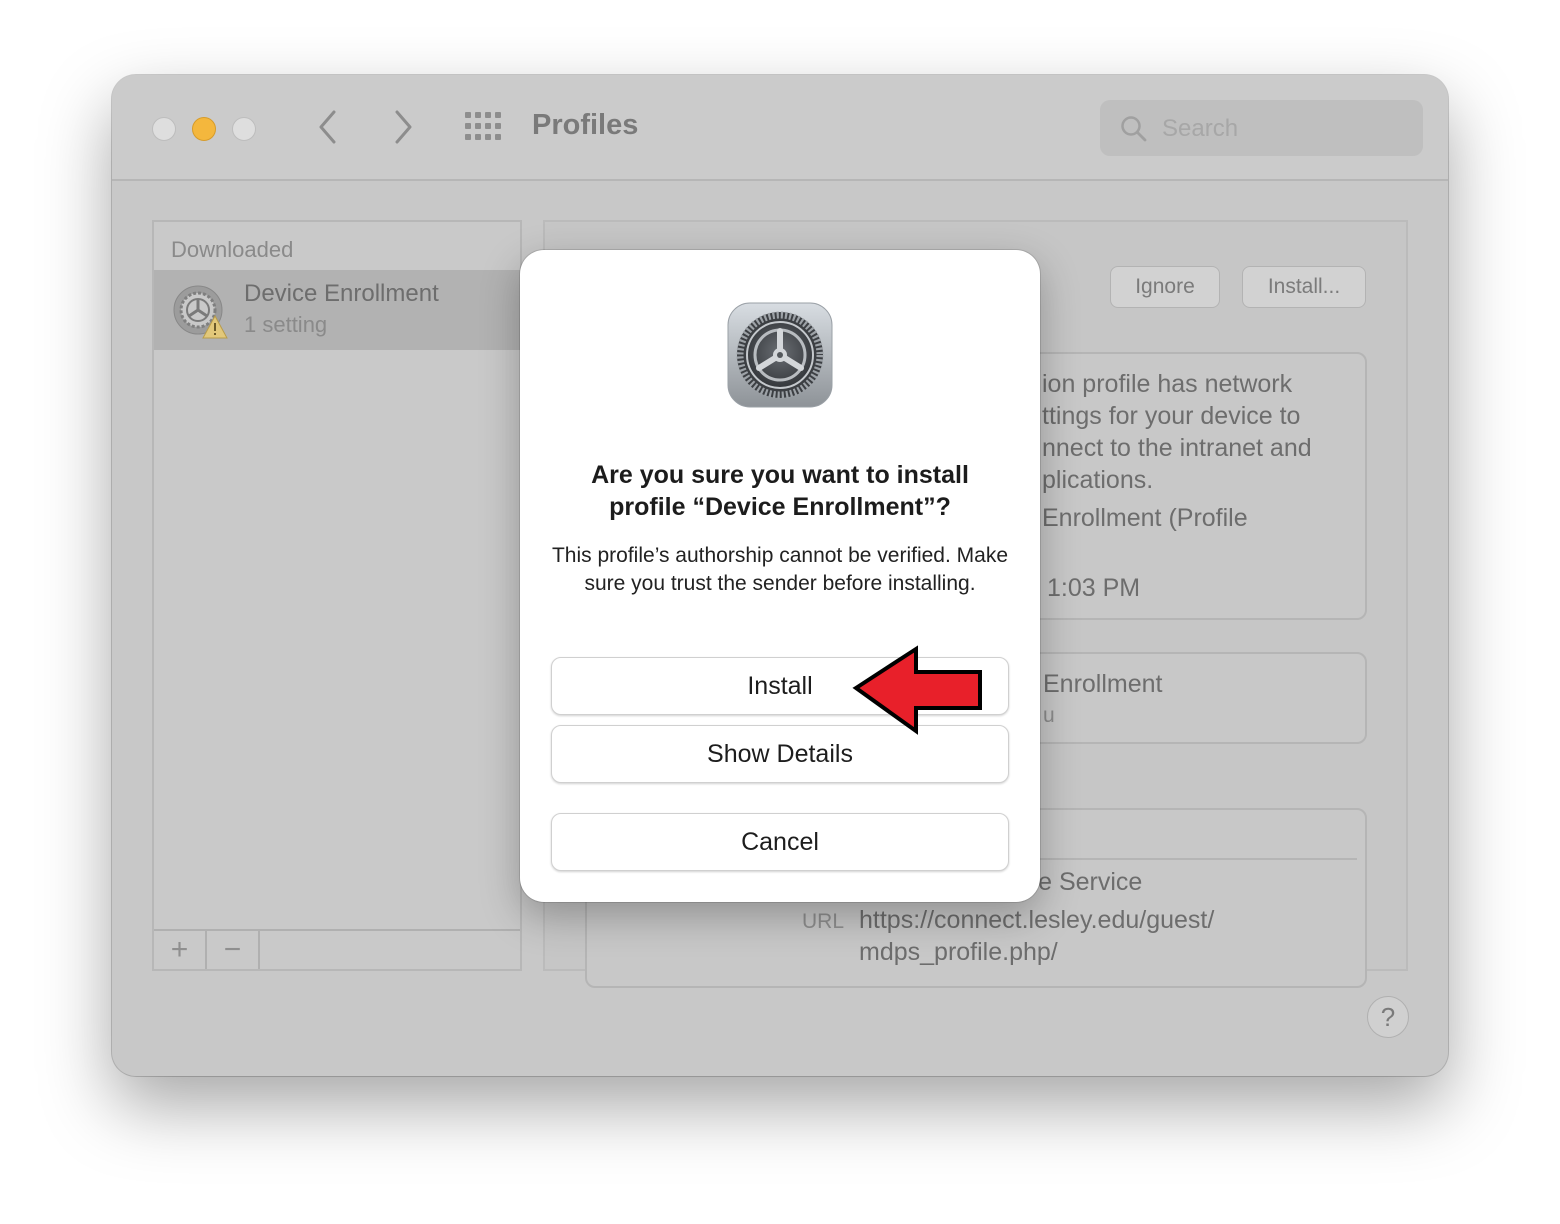 The width and height of the screenshot is (1560, 1224). Describe the element at coordinates (286, 324) in the screenshot. I see `sidebar-item-subtitle: 1 setting` at that location.